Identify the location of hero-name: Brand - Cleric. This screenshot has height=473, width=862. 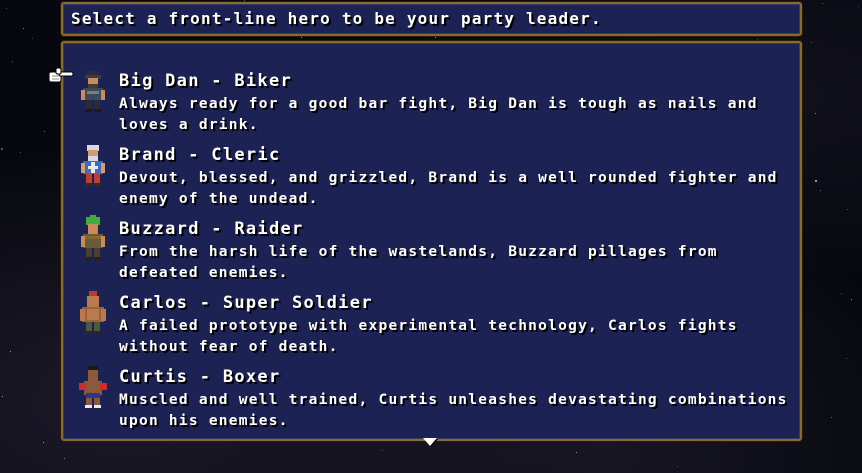
(200, 155).